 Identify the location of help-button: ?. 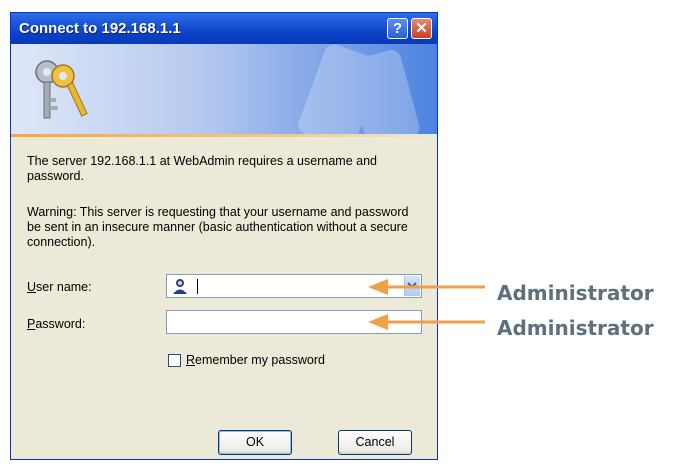
(397, 28).